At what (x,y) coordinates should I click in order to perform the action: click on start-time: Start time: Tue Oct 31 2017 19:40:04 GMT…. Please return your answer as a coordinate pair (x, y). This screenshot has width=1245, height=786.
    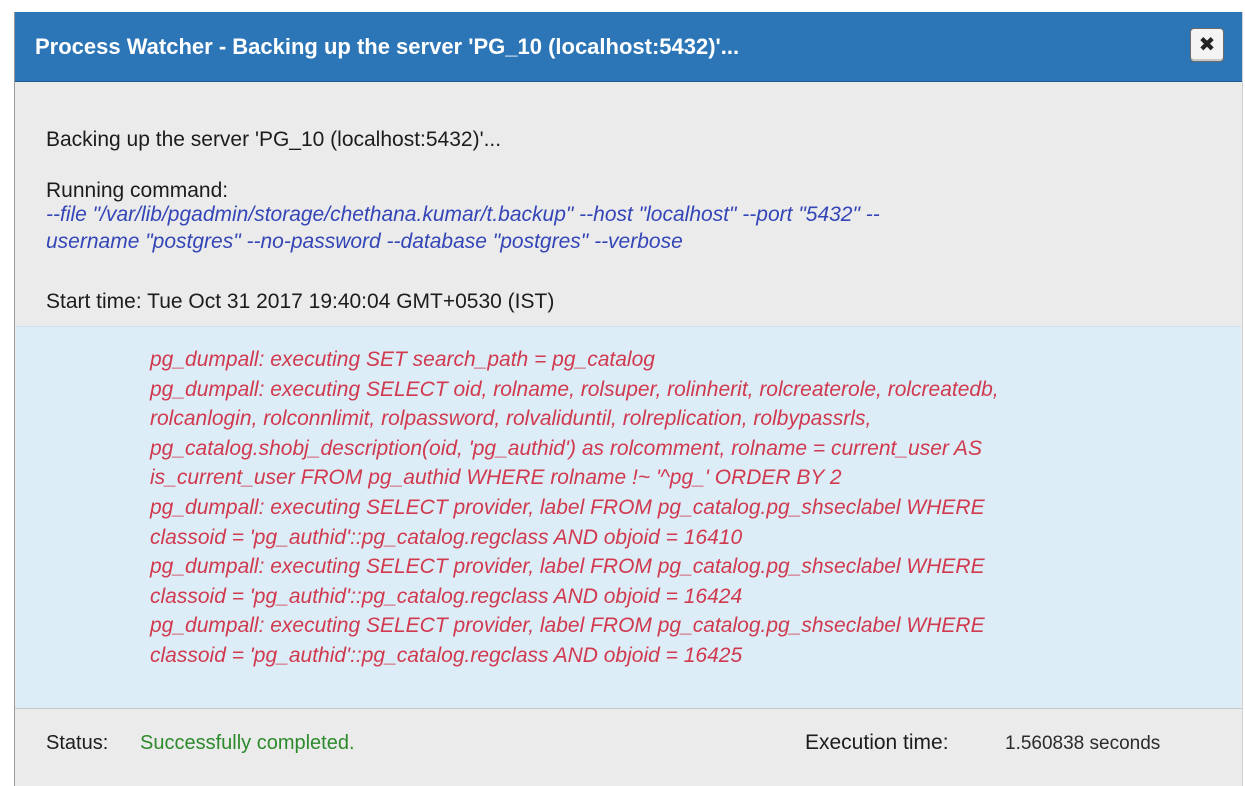
    Looking at the image, I should click on (300, 301).